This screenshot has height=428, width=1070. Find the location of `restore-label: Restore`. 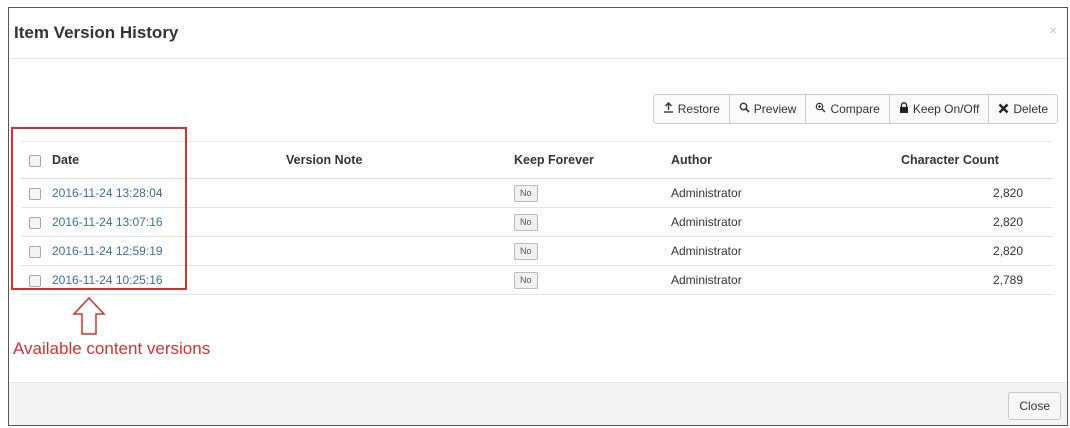

restore-label: Restore is located at coordinates (698, 109).